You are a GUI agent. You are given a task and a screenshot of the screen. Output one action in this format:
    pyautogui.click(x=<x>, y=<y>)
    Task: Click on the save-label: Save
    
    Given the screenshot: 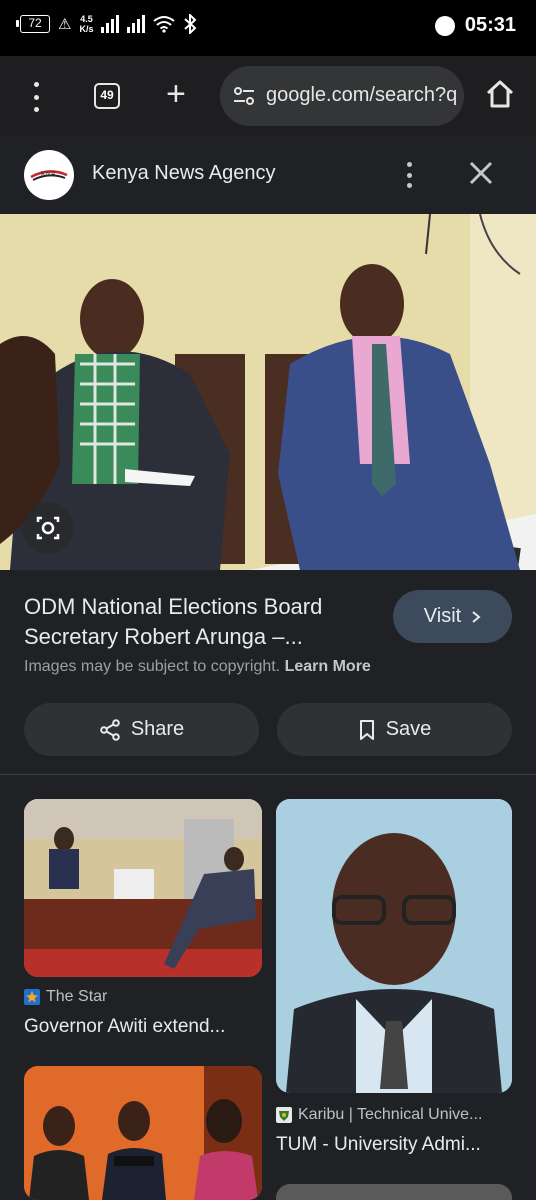 What is the action you would take?
    pyautogui.click(x=408, y=729)
    